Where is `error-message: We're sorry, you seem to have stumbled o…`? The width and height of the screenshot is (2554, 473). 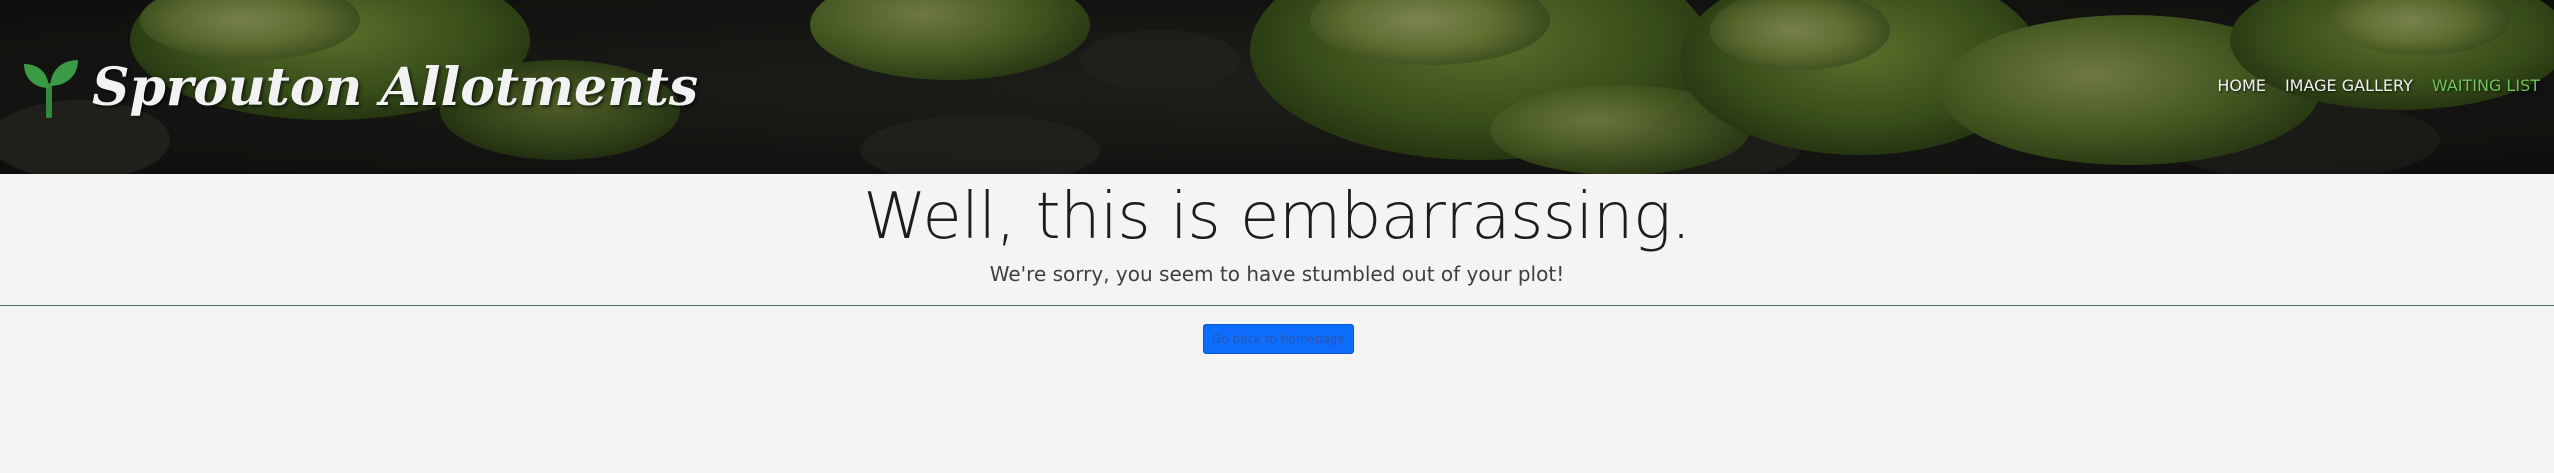 error-message: We're sorry, you seem to have stumbled o… is located at coordinates (1277, 274).